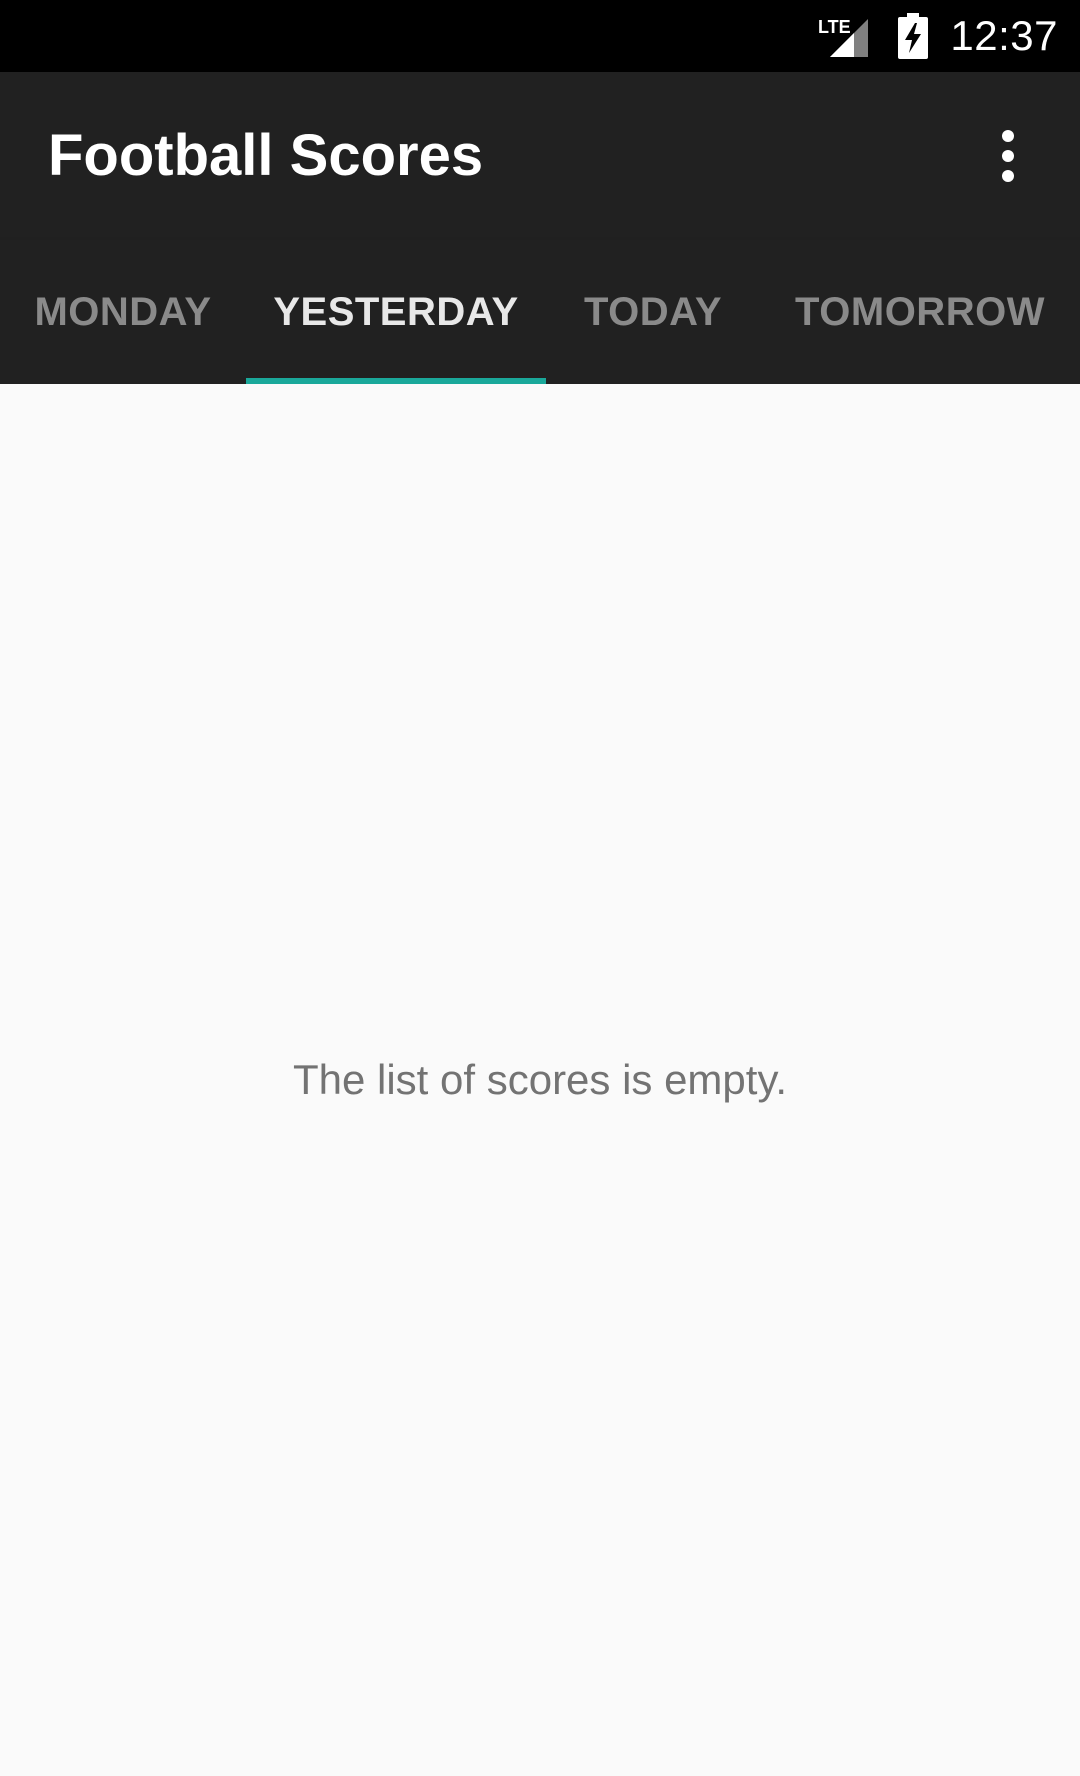 Image resolution: width=1080 pixels, height=1776 pixels. Describe the element at coordinates (920, 312) in the screenshot. I see `tab-tomorrow: TOMORROW` at that location.